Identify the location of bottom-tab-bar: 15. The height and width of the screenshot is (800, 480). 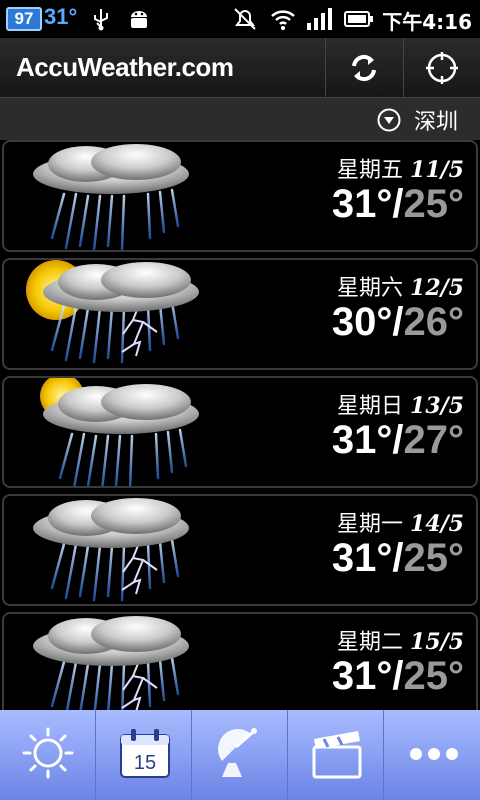
(240, 755).